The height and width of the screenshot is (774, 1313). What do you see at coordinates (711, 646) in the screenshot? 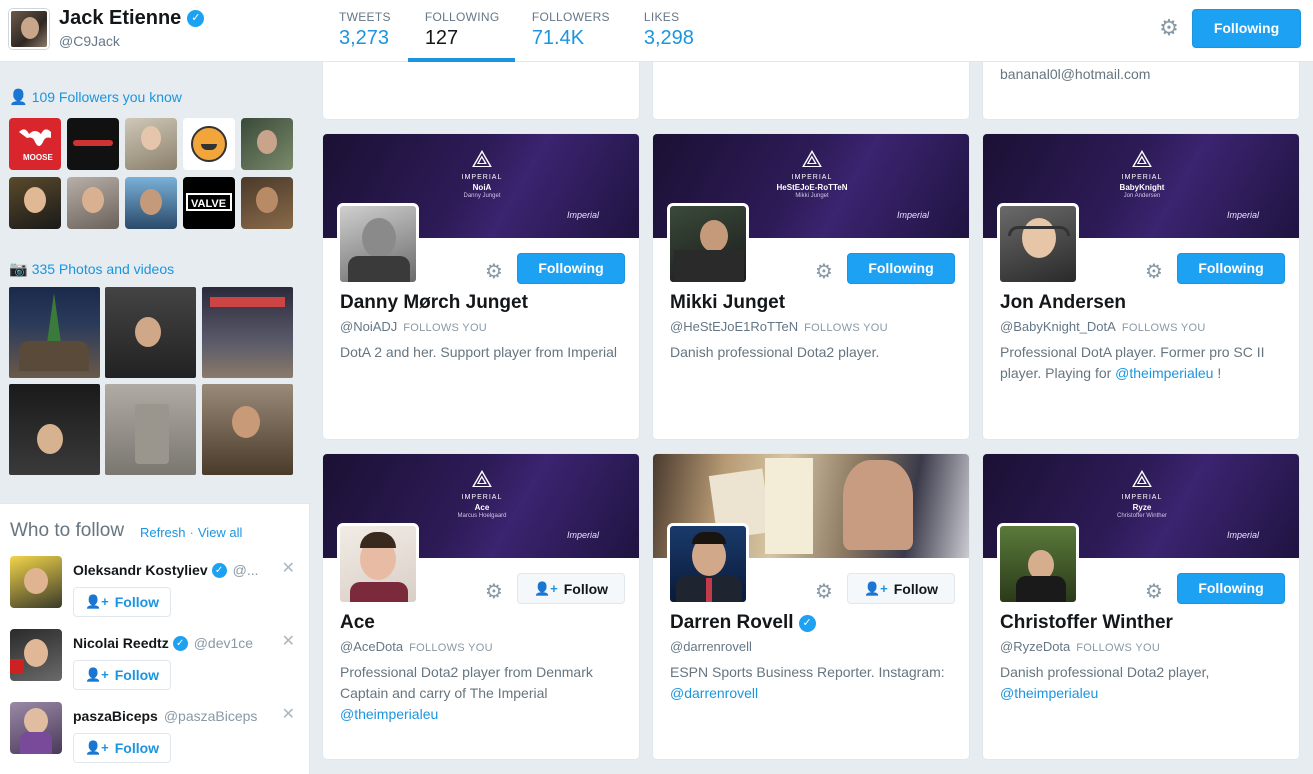
I see `handle-text: @darrenrovell` at bounding box center [711, 646].